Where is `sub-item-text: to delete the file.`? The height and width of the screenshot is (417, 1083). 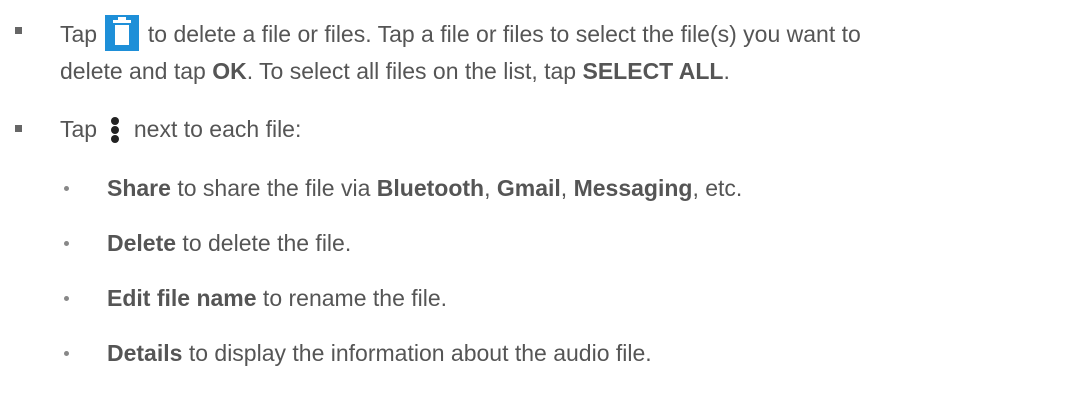
sub-item-text: to delete the file. is located at coordinates (264, 243).